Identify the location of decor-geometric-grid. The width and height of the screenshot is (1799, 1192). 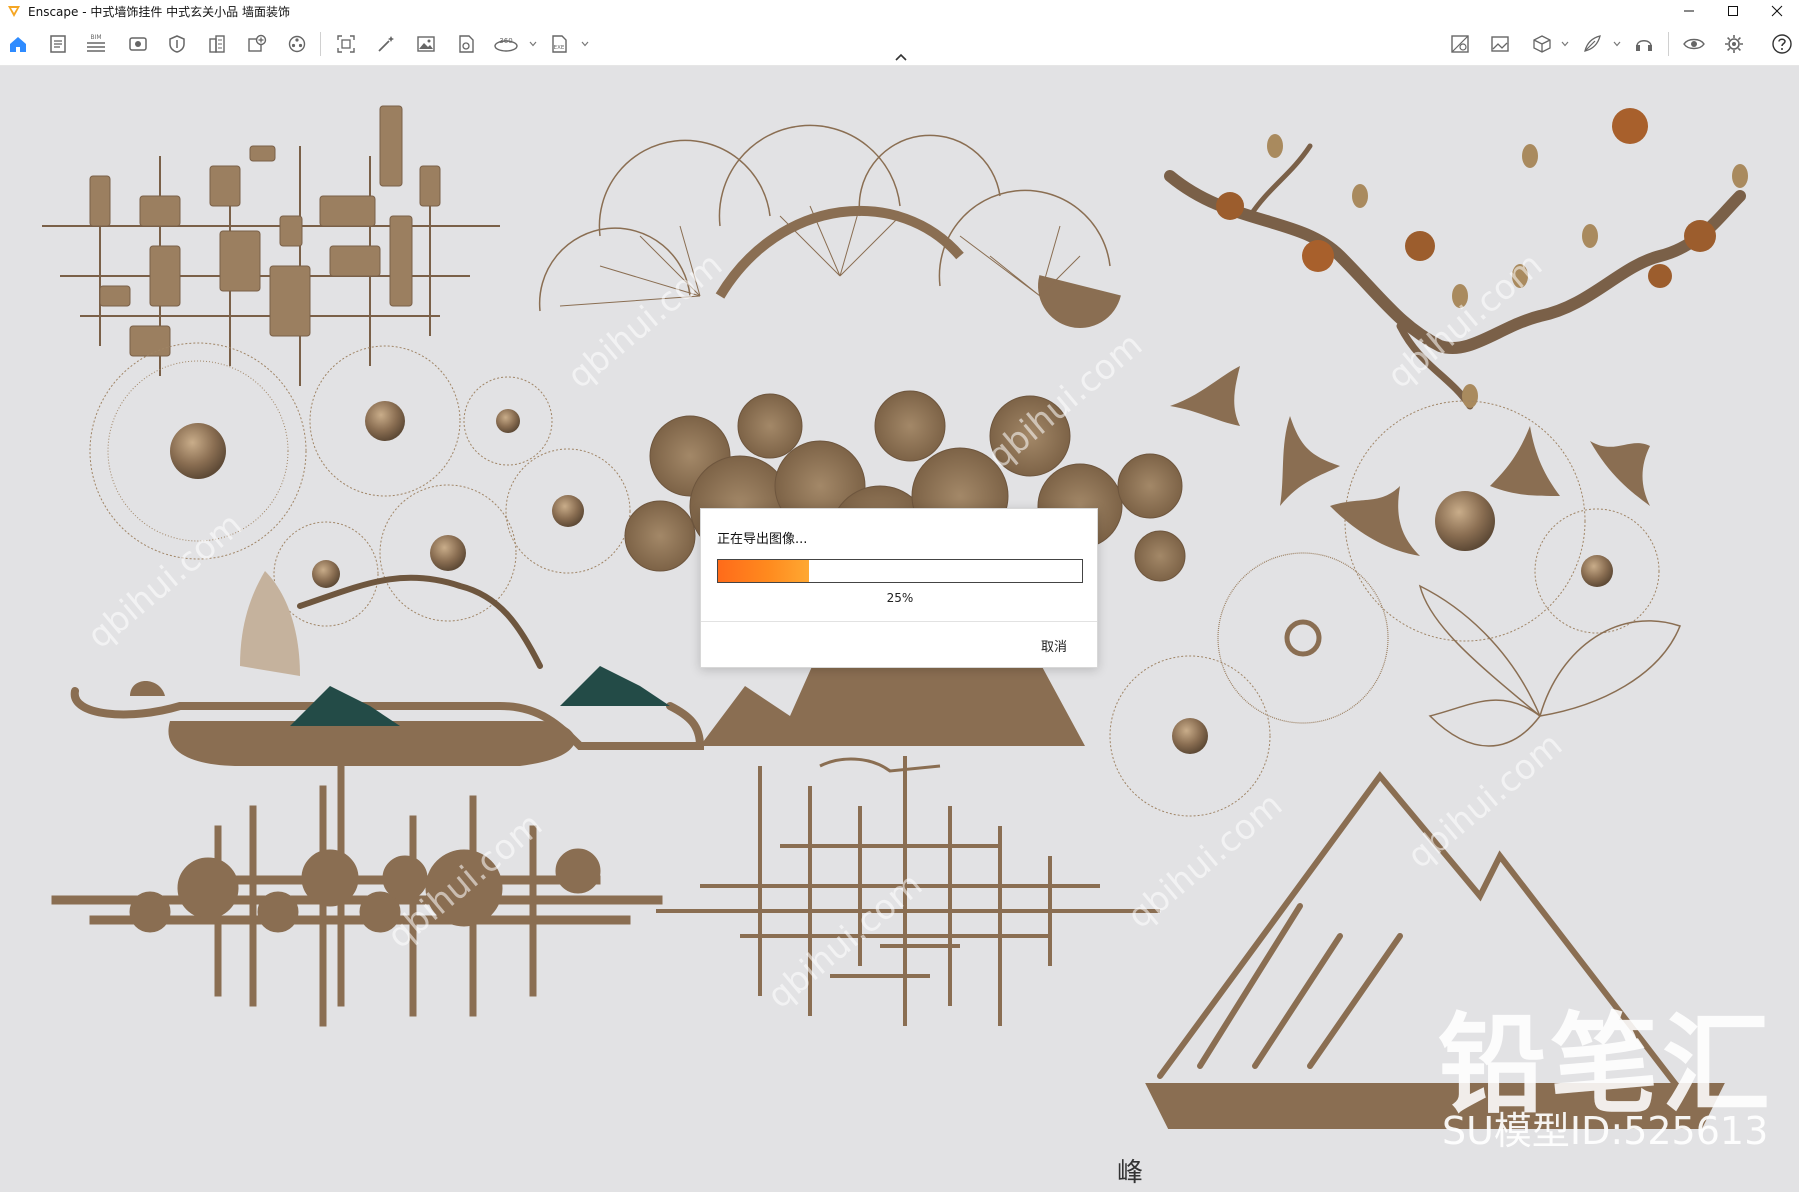
(271, 245).